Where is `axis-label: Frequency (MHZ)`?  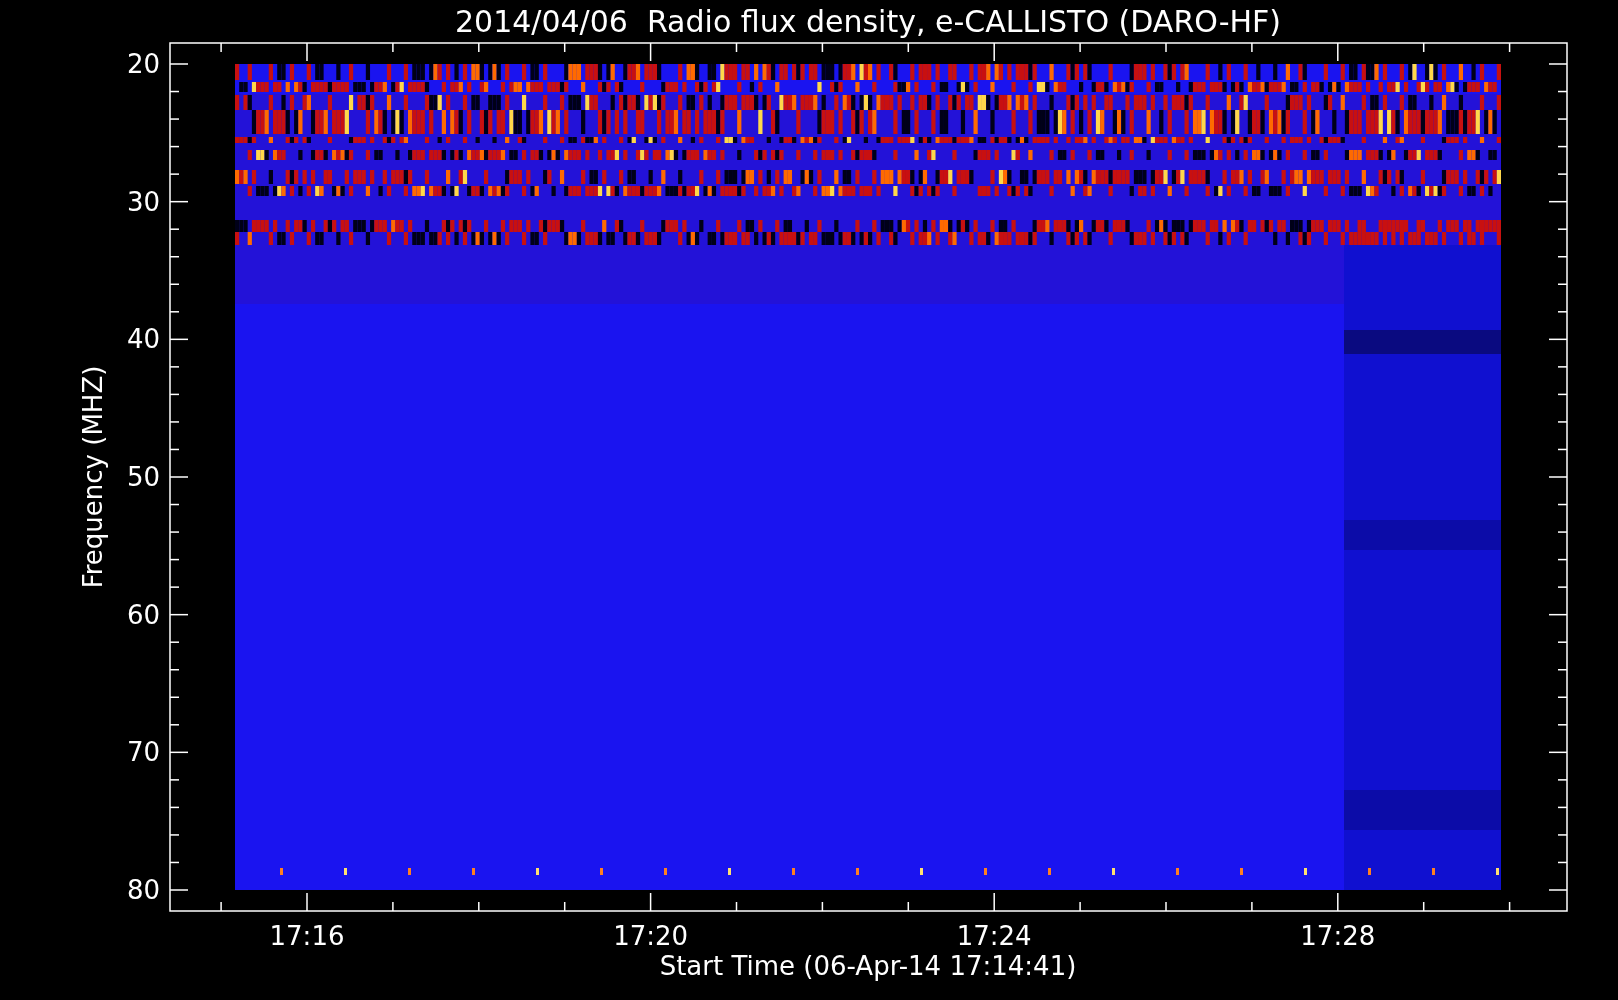 axis-label: Frequency (MHZ) is located at coordinates (93, 477).